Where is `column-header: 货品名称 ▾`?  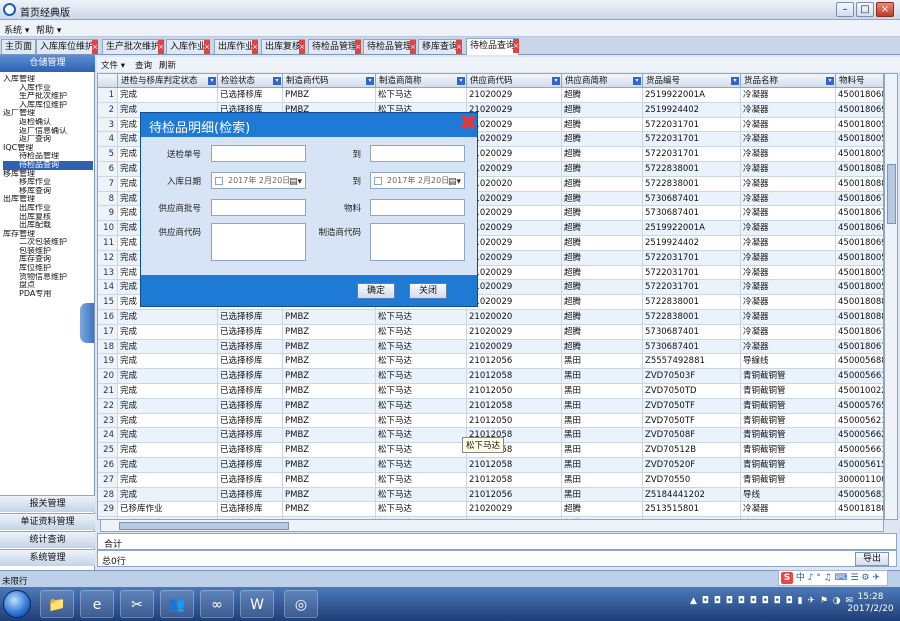 column-header: 货品名称 ▾ is located at coordinates (788, 81).